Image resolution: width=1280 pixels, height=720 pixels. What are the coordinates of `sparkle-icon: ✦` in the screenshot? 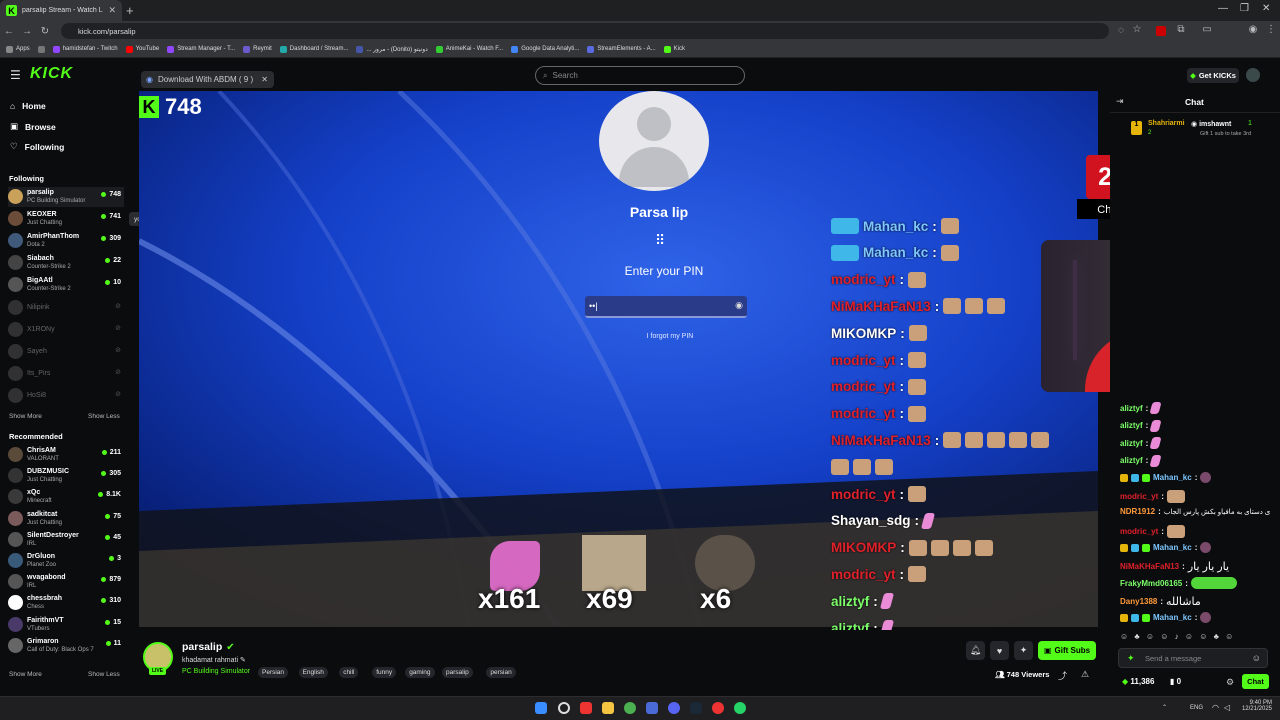 It's located at (1023, 650).